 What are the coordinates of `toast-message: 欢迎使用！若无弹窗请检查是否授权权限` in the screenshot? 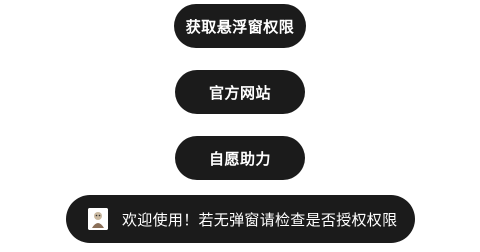 It's located at (260, 219).